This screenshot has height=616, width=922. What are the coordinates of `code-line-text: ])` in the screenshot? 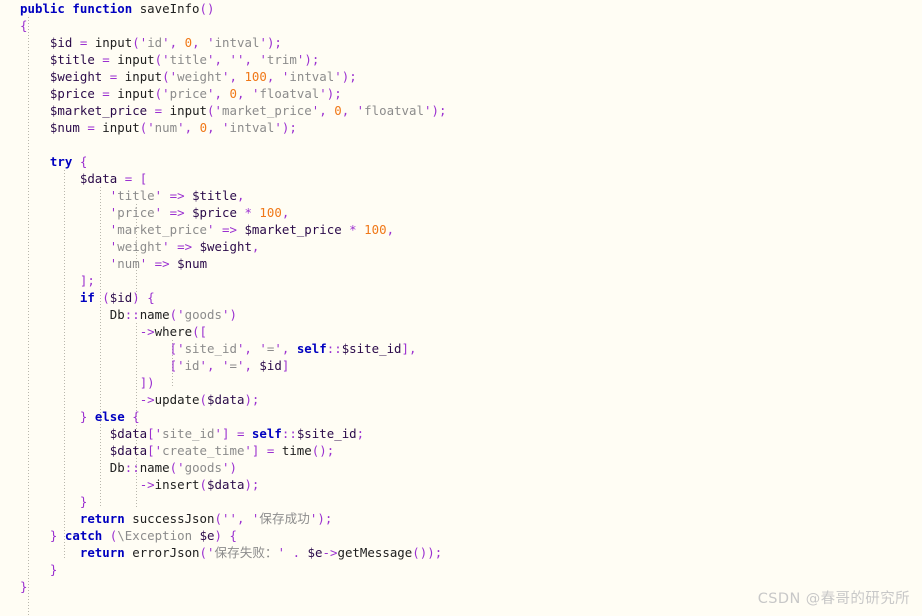 It's located at (147, 382).